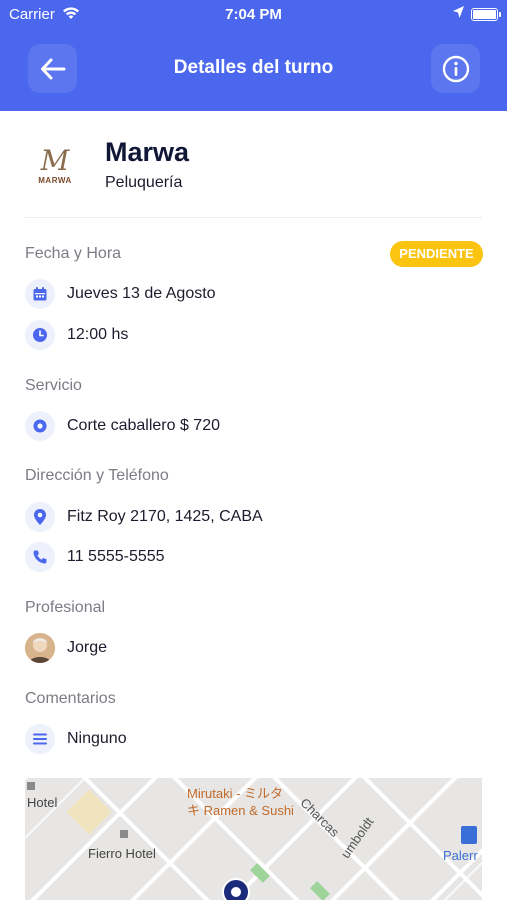 The height and width of the screenshot is (900, 507). I want to click on map-label-restaurant-2: キ Ramen & Sushi, so click(240, 810).